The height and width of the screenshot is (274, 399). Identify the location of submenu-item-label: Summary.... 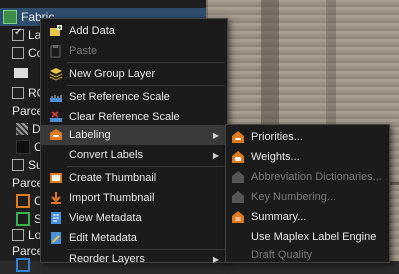
(279, 217).